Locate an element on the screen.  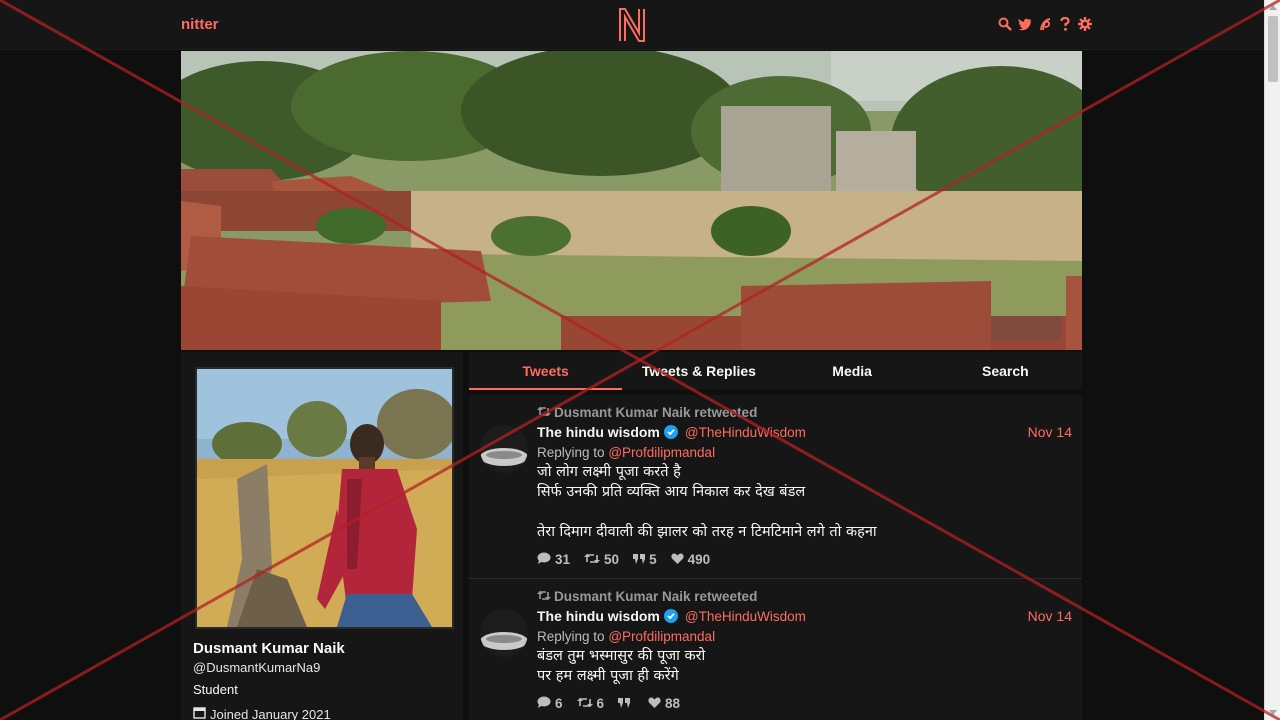
scroll-up-arrow-icon is located at coordinates (1273, 7).